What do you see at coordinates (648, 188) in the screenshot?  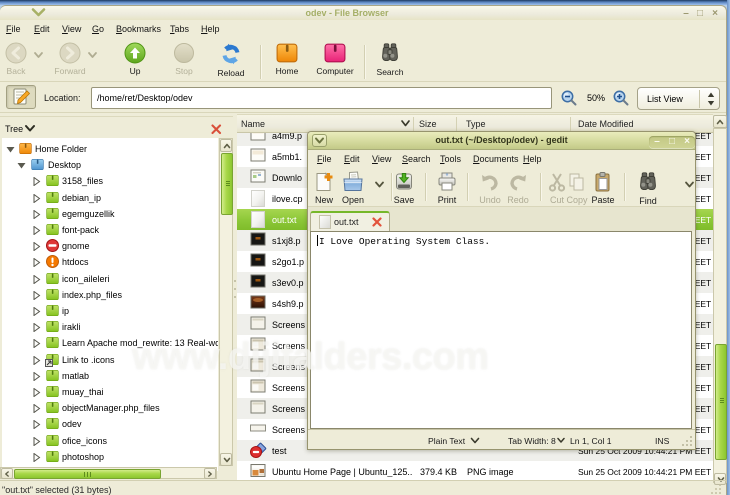 I see `gedit-toolbar-find-button: Find` at bounding box center [648, 188].